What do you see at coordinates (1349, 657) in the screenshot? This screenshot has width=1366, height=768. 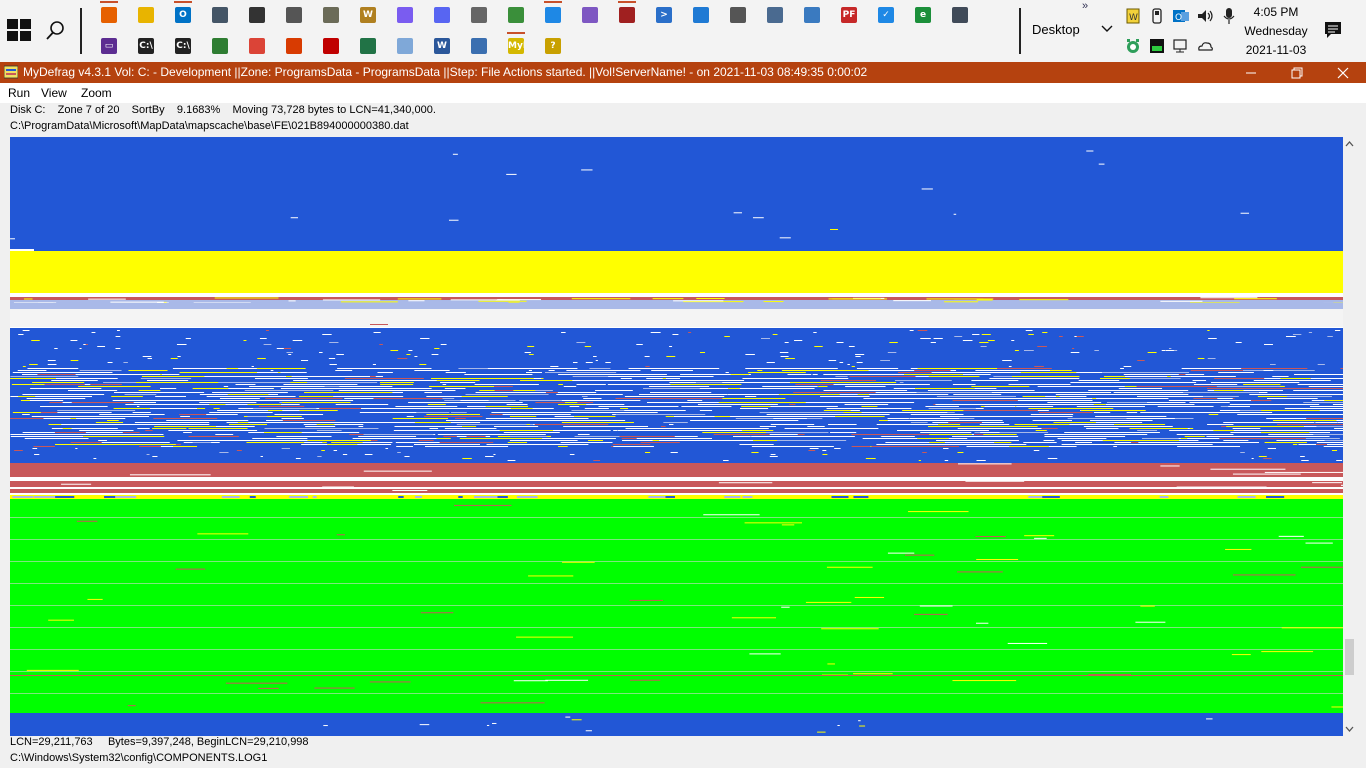 I see `scrollbar-thumb` at bounding box center [1349, 657].